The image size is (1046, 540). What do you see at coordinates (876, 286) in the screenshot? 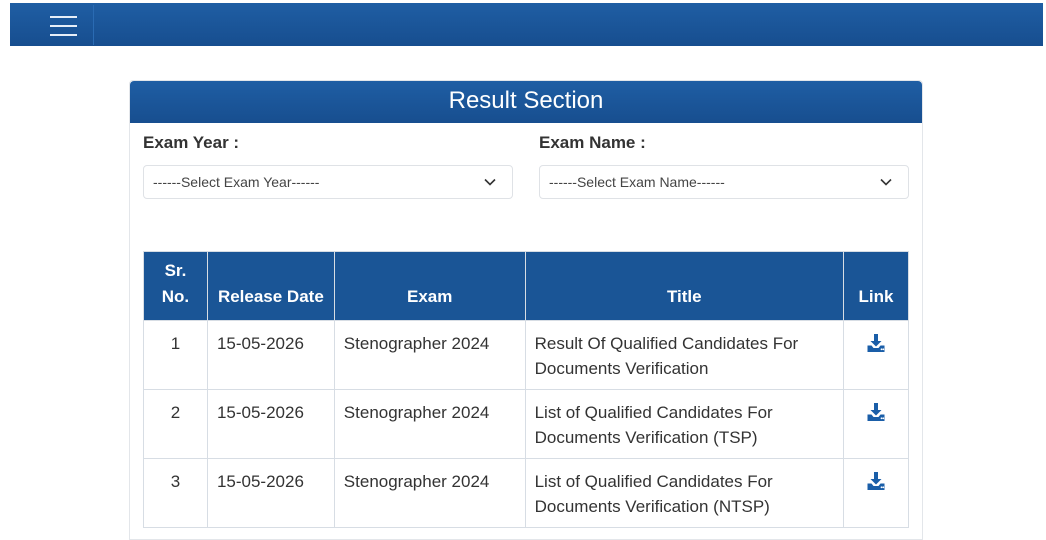
I see `header-link: Link` at bounding box center [876, 286].